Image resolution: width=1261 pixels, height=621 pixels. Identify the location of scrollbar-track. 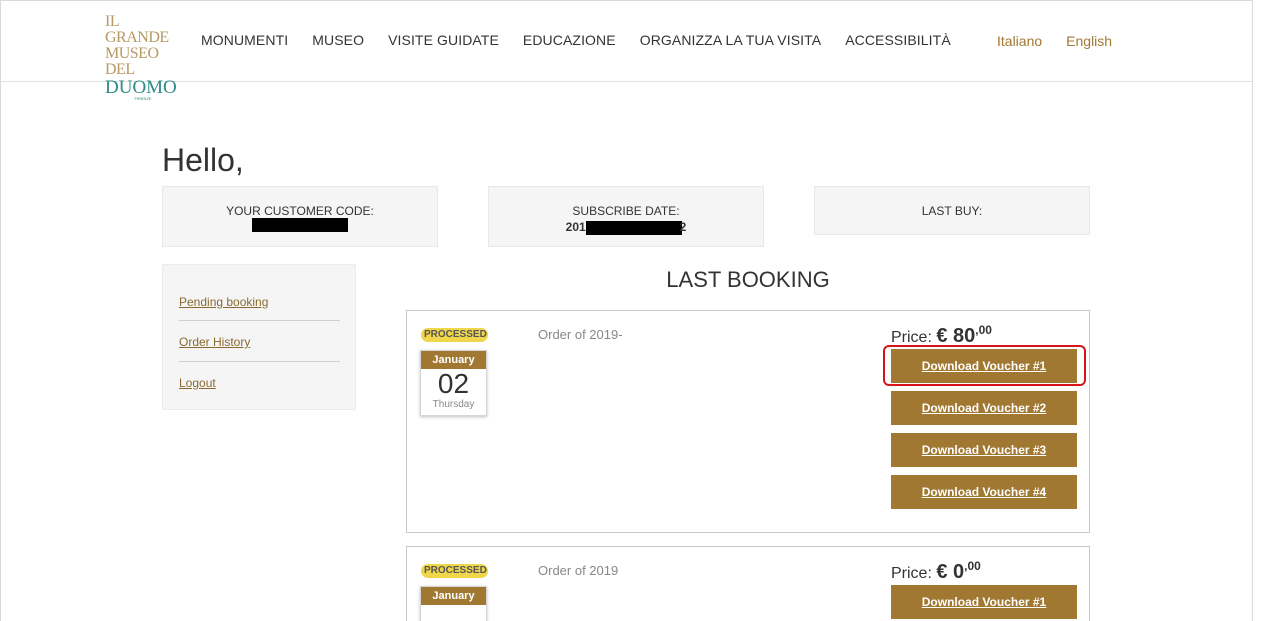
(1257, 310).